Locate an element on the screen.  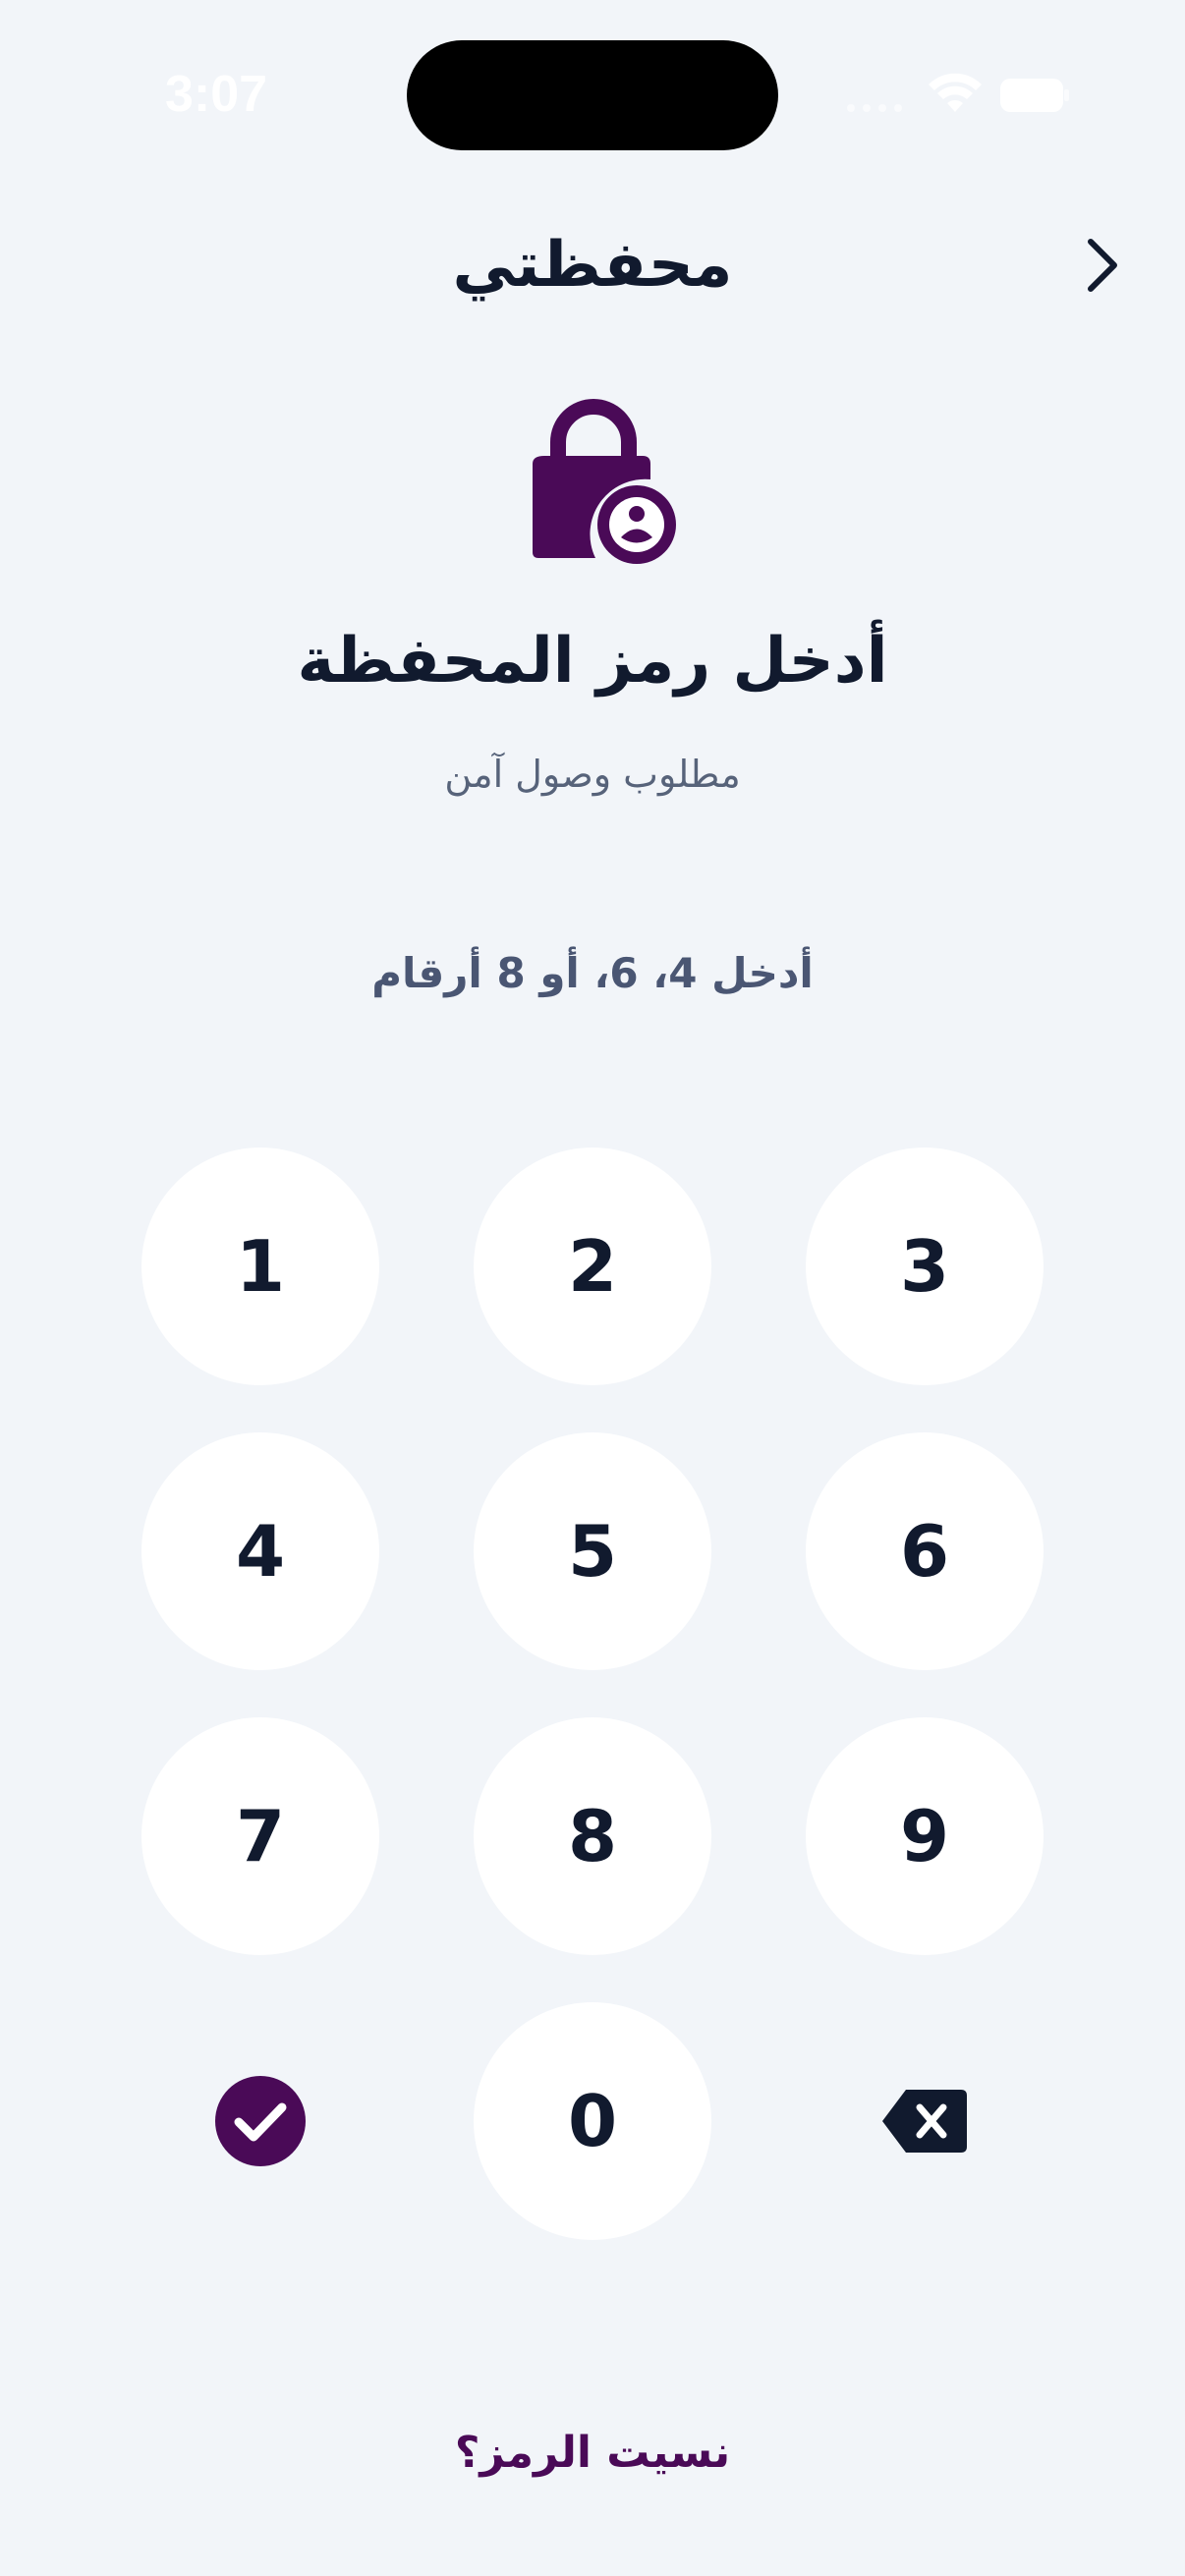
page-title: محفظتي is located at coordinates (592, 265).